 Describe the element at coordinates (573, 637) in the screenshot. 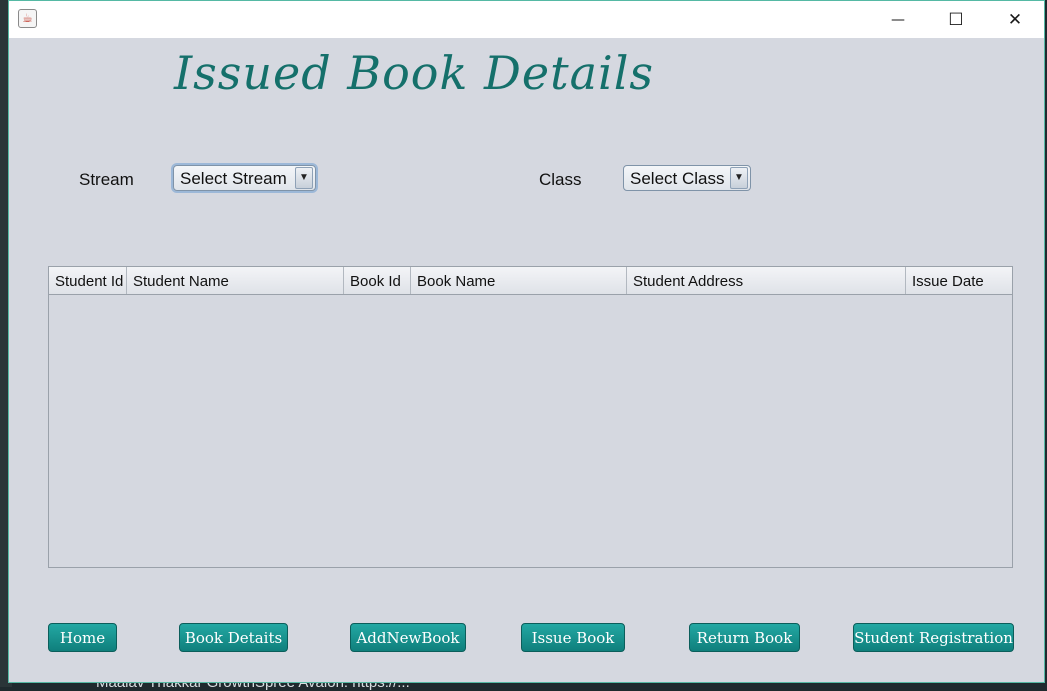

I see `issue-book-button: Issue Book` at that location.